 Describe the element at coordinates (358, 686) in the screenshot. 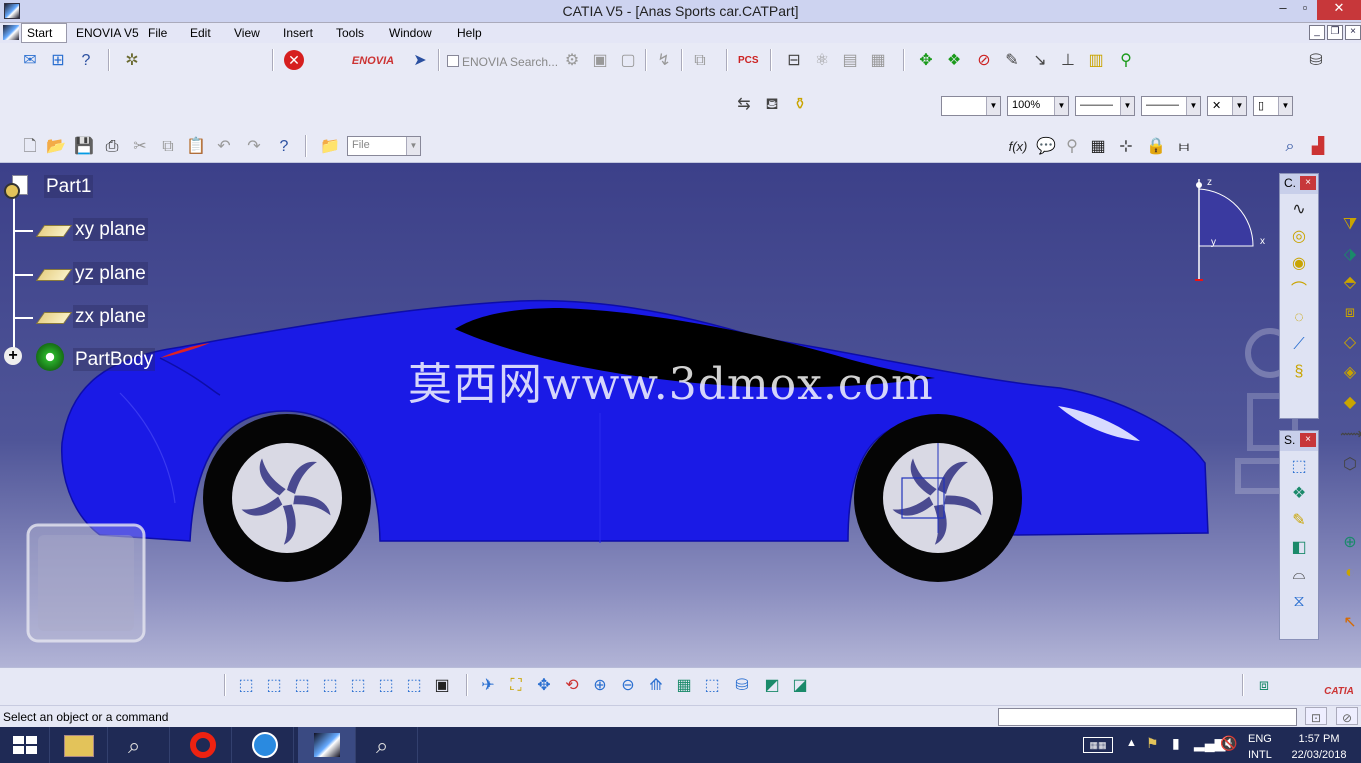

I see `right-view-icon: ⬚` at that location.